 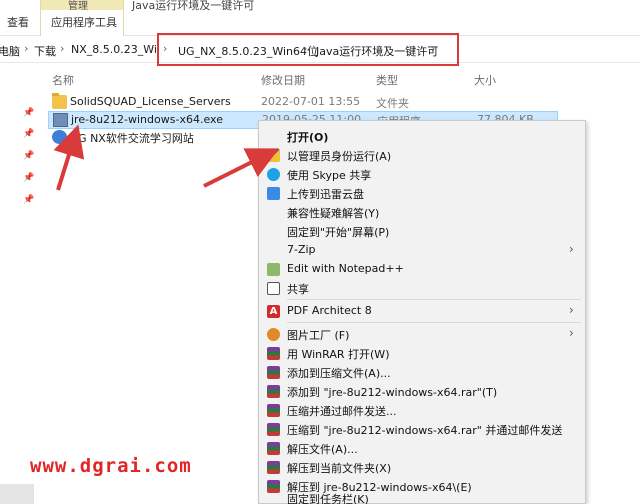 What do you see at coordinates (339, 156) in the screenshot?
I see `menu-item-label: 以管理员身份运行(A)` at bounding box center [339, 156].